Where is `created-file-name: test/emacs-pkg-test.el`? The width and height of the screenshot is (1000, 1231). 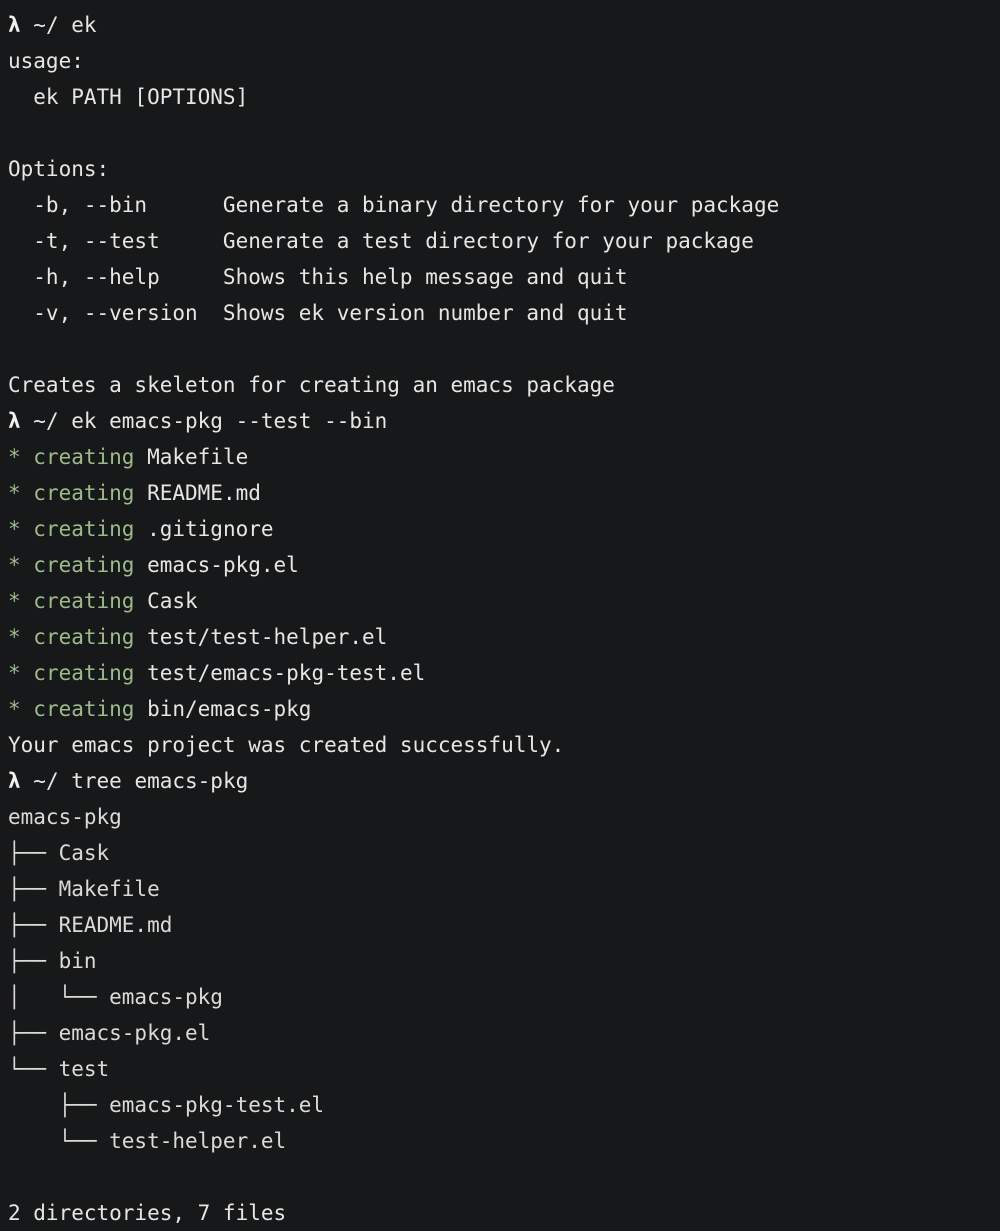
created-file-name: test/emacs-pkg-test.el is located at coordinates (286, 673).